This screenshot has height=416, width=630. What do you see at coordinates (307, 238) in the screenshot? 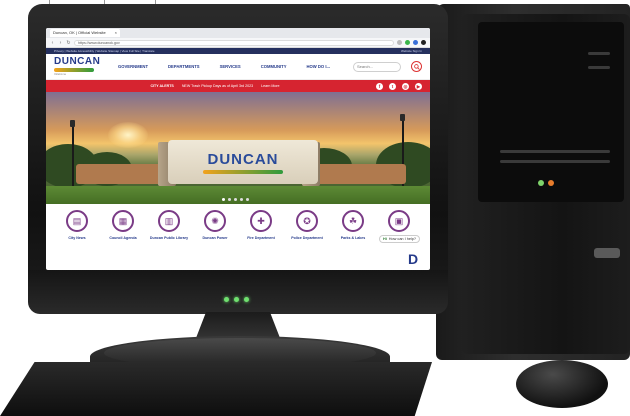
I see `quick-link-label: Police Department` at bounding box center [307, 238].